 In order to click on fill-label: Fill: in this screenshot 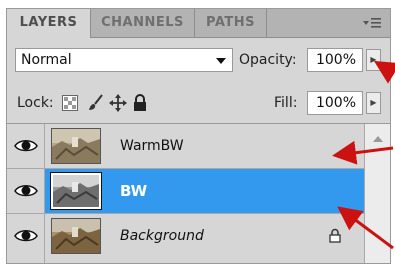, I will do `click(286, 103)`.